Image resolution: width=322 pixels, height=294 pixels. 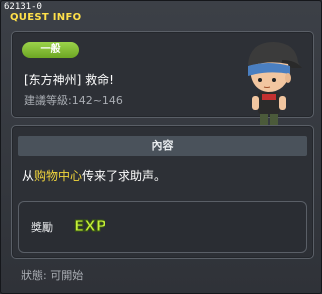 What do you see at coordinates (23, 7) in the screenshot?
I see `quest-id: 62131-0` at bounding box center [23, 7].